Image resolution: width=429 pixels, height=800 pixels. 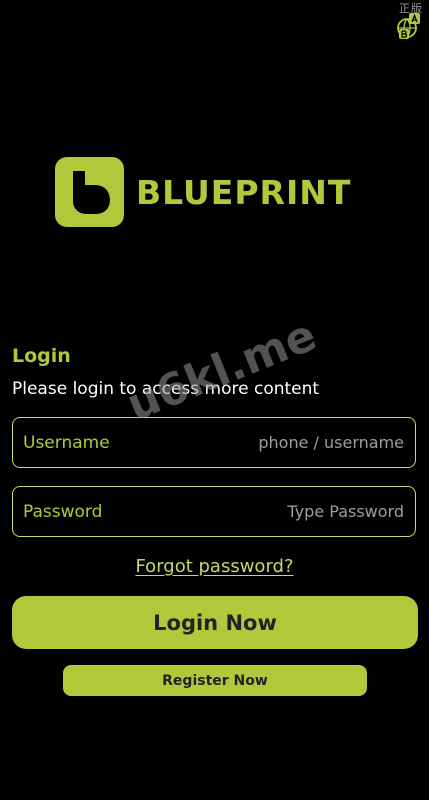 What do you see at coordinates (304, 511) in the screenshot?
I see `password-input` at bounding box center [304, 511].